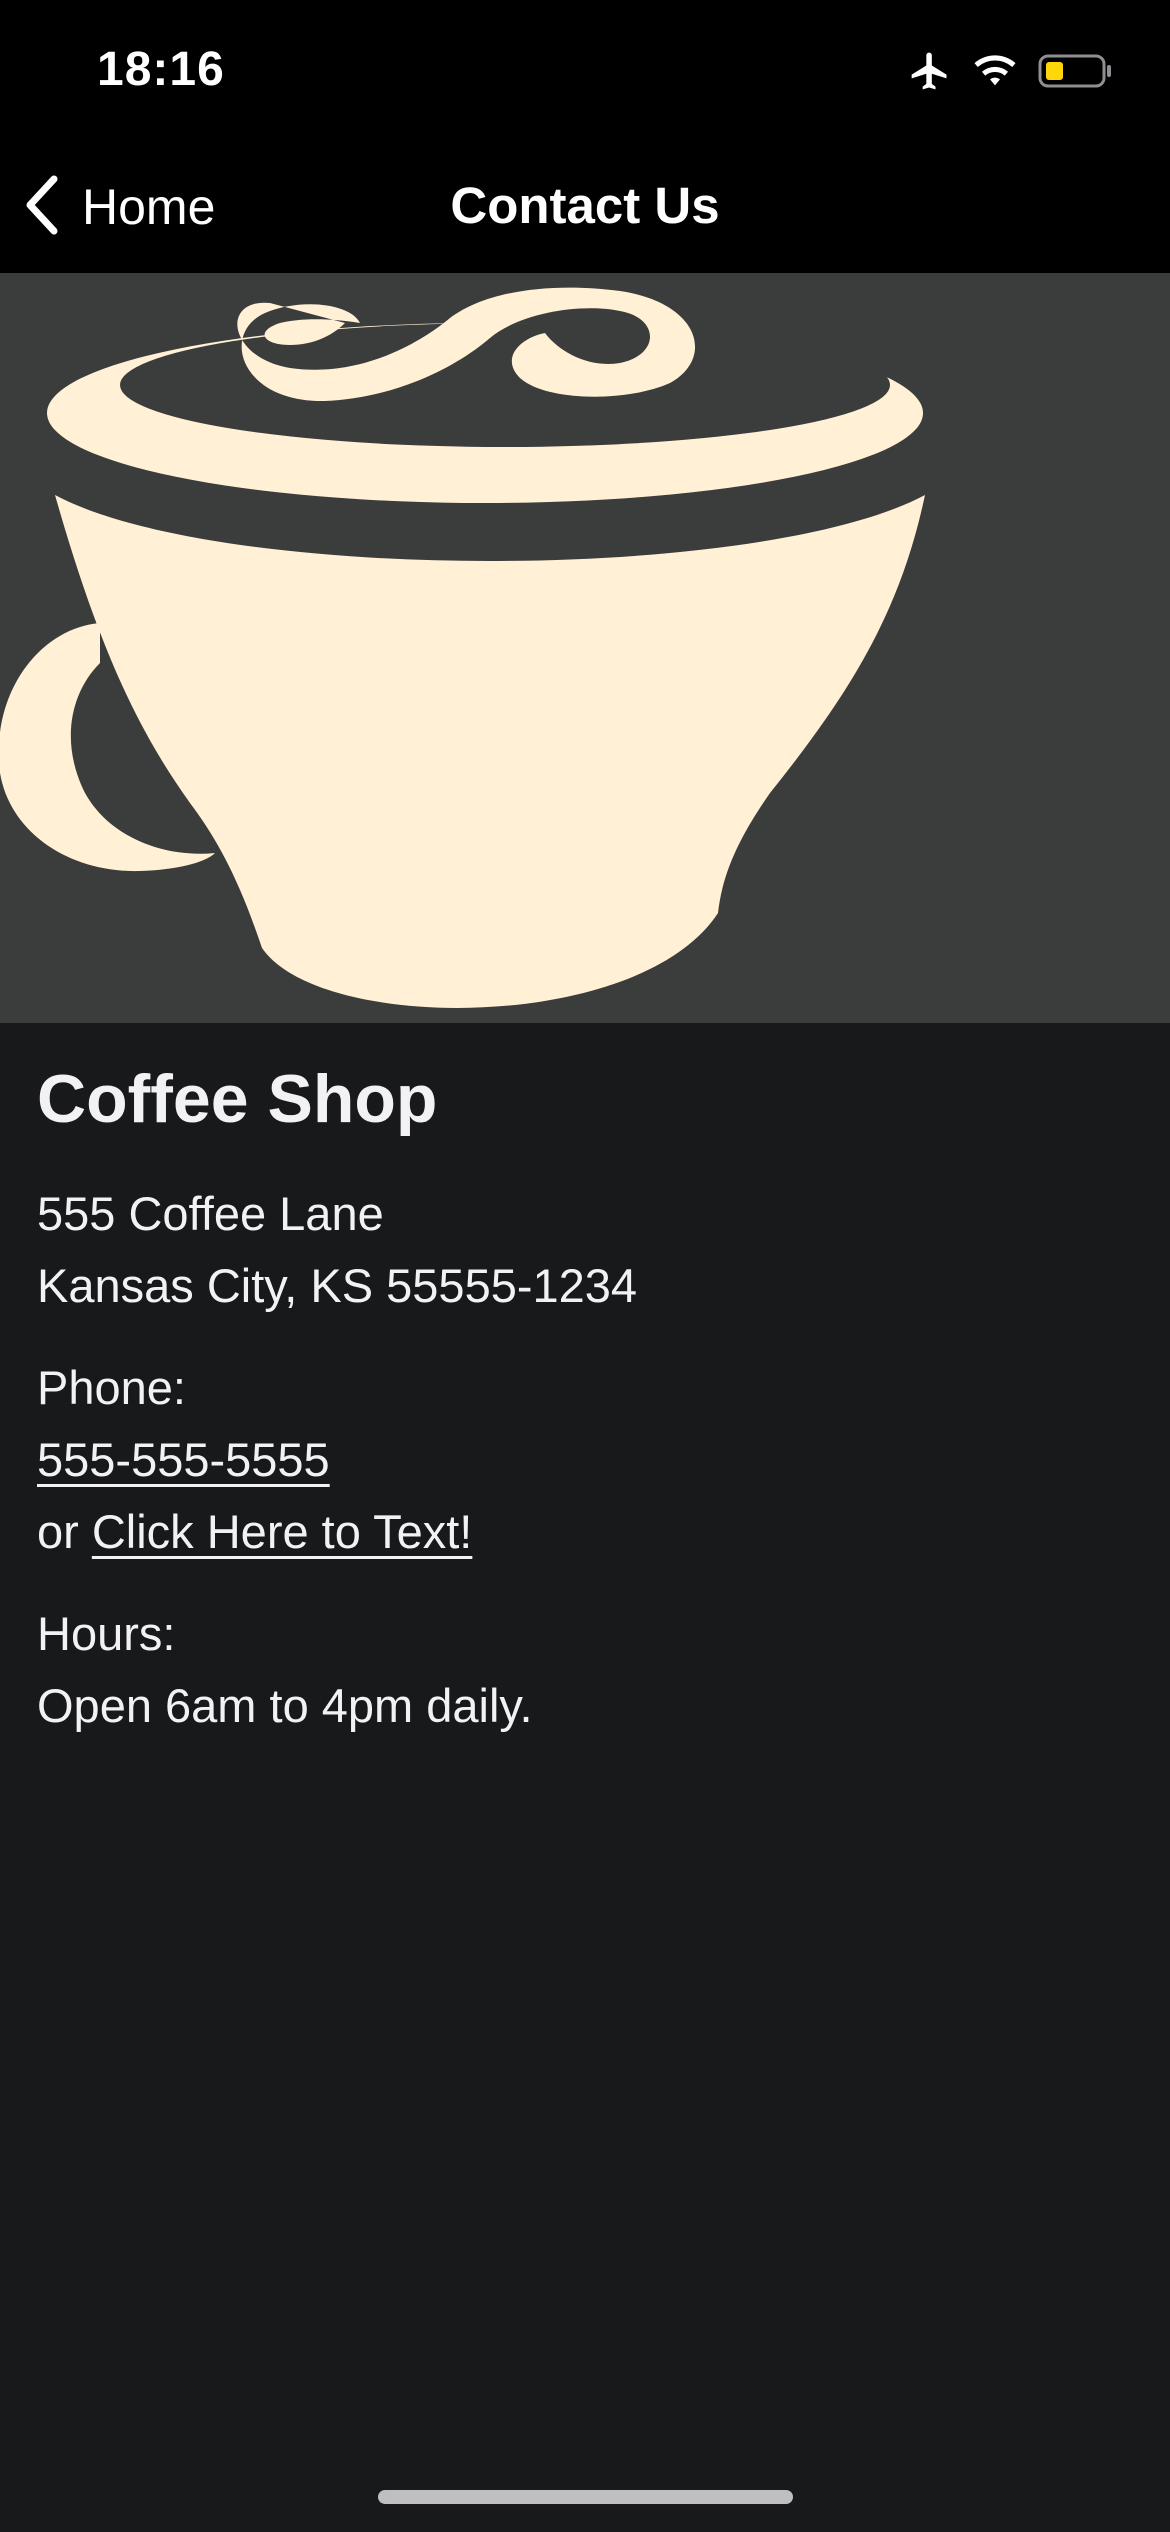  I want to click on text-row: or Click Here to Text!, so click(587, 1532).